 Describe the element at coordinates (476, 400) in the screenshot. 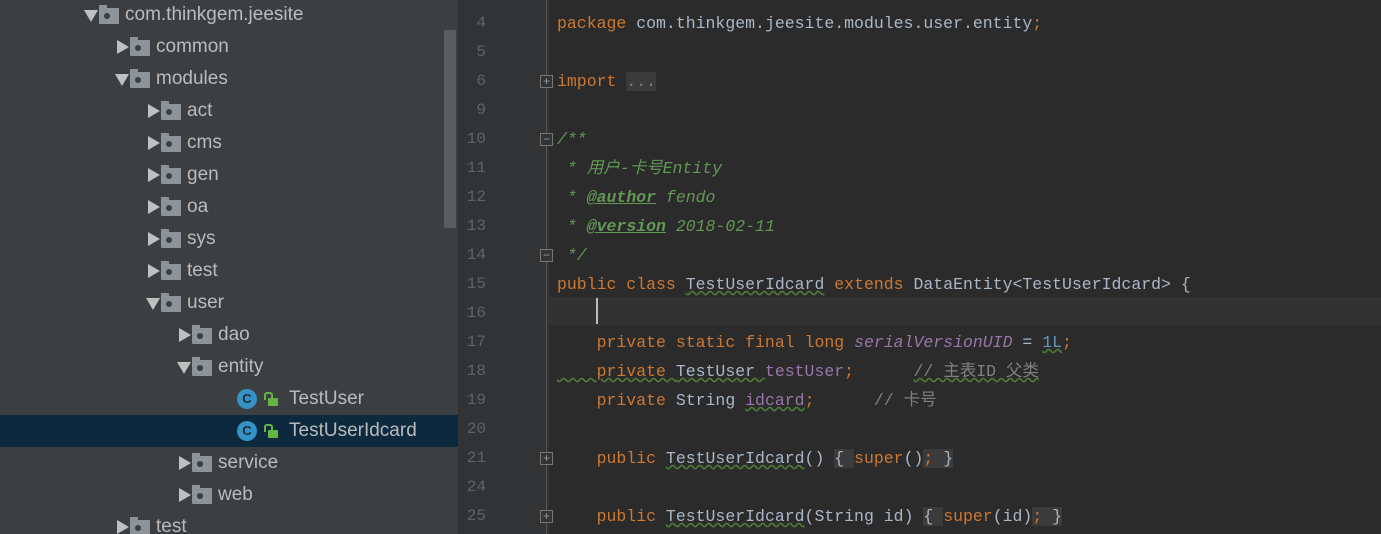

I see `line-number: 19` at that location.